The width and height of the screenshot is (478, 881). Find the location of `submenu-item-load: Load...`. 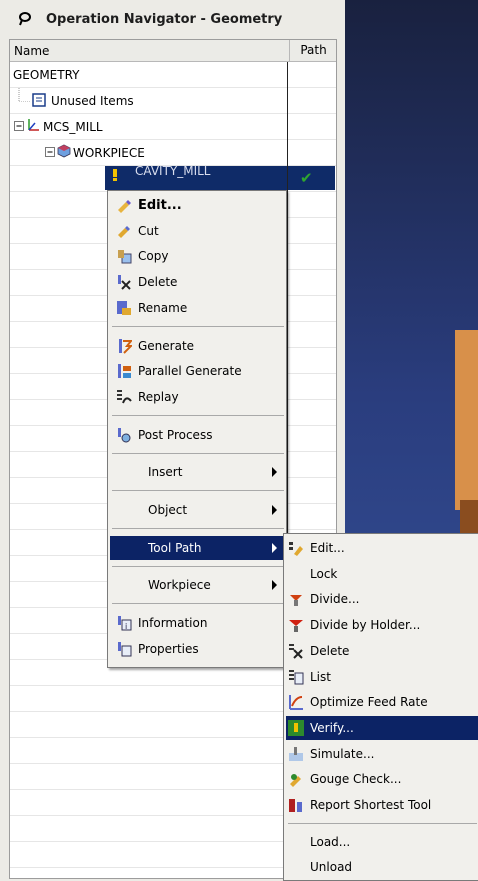

submenu-item-load: Load... is located at coordinates (382, 842).